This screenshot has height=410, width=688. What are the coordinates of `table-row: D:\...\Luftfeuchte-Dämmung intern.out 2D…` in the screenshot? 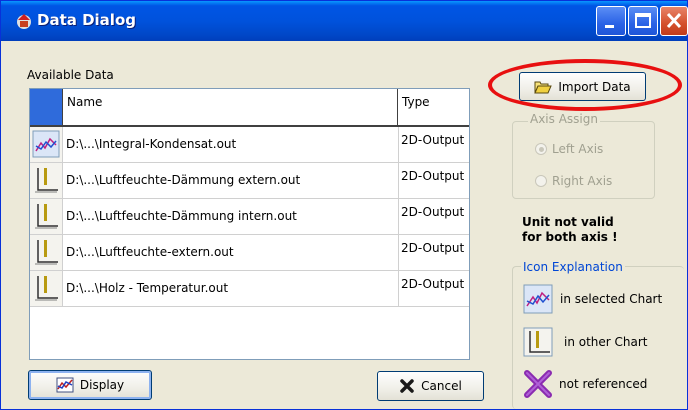 It's located at (249, 217).